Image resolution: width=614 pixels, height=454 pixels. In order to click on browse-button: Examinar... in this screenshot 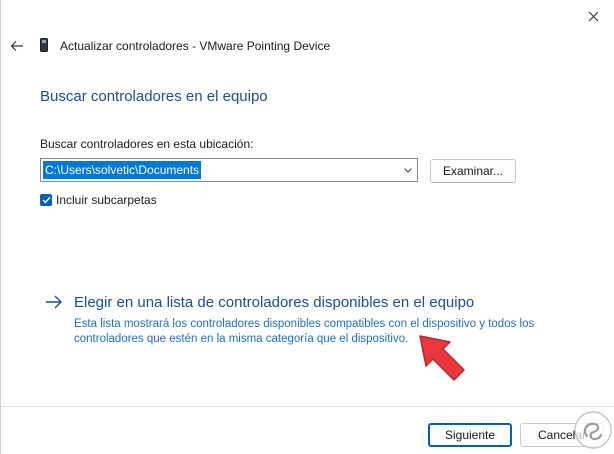, I will do `click(473, 171)`.